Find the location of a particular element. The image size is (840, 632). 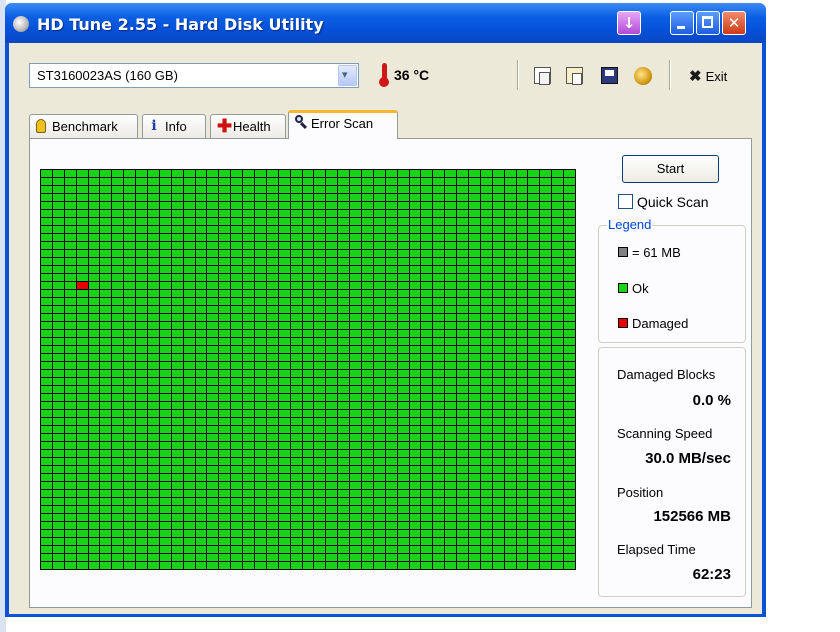

drive-select-dropdown-button: ▾ is located at coordinates (347, 75).